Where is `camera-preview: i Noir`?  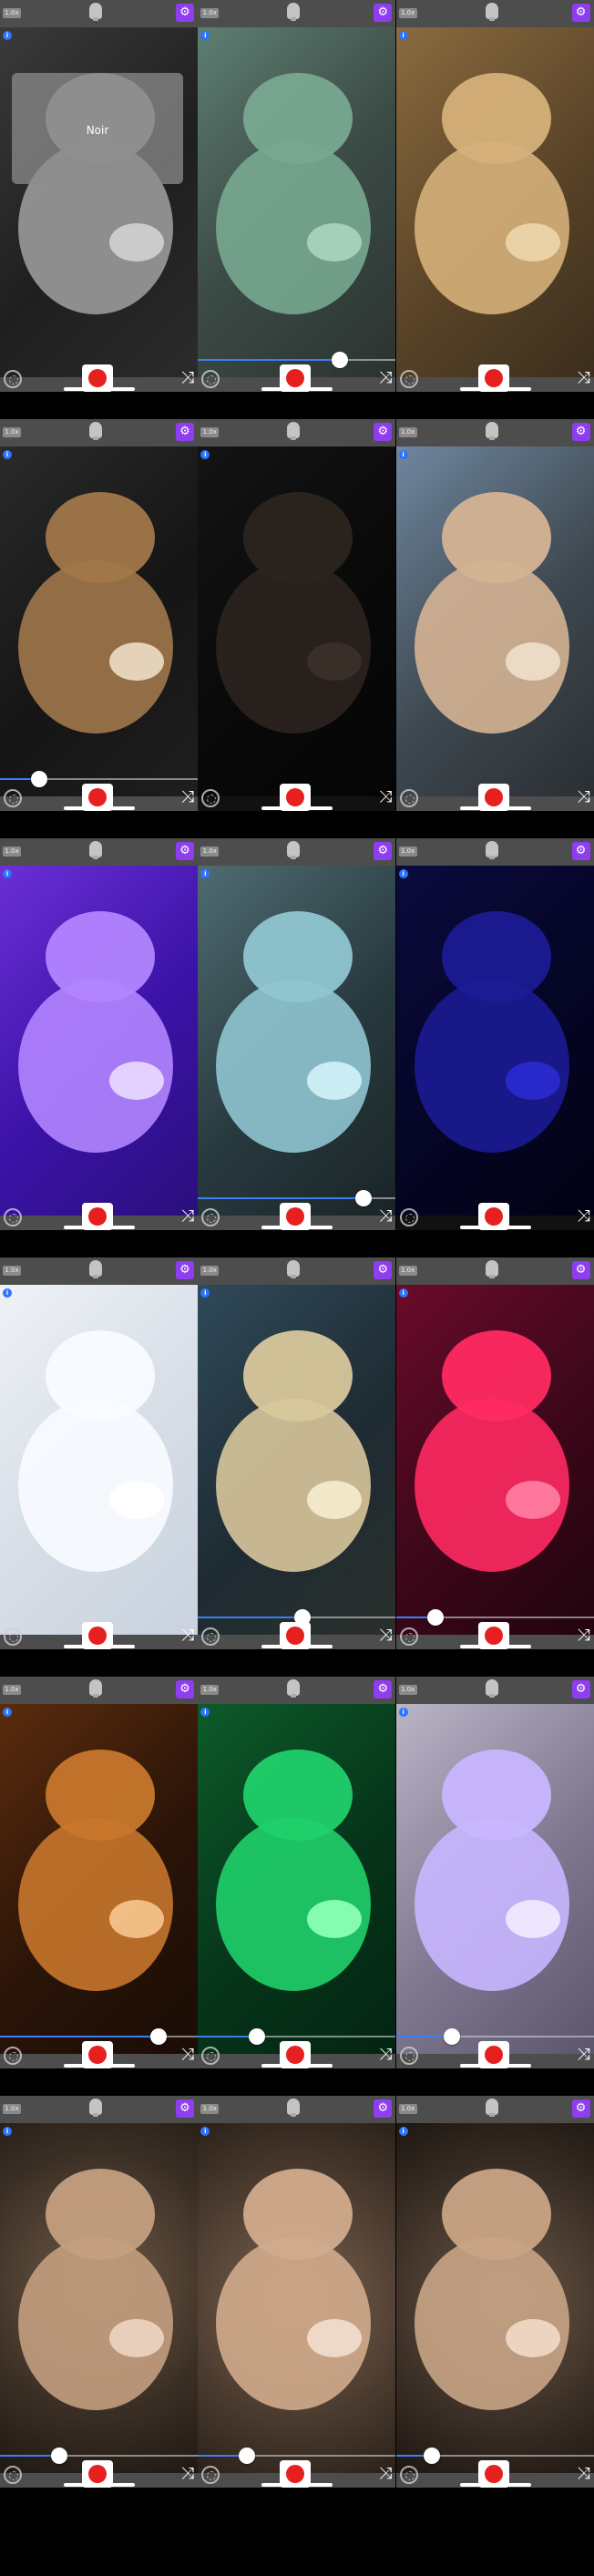
camera-preview: i Noir is located at coordinates (99, 202).